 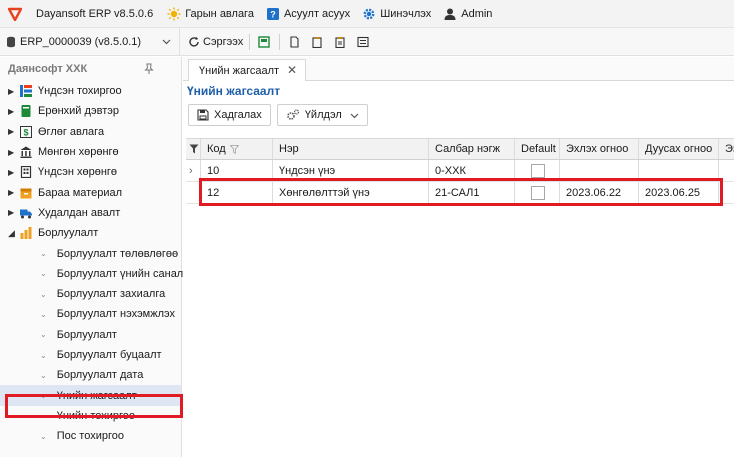 What do you see at coordinates (458, 69) in the screenshot?
I see `tab-bar: Үнийн жагсаалт ✕` at bounding box center [458, 69].